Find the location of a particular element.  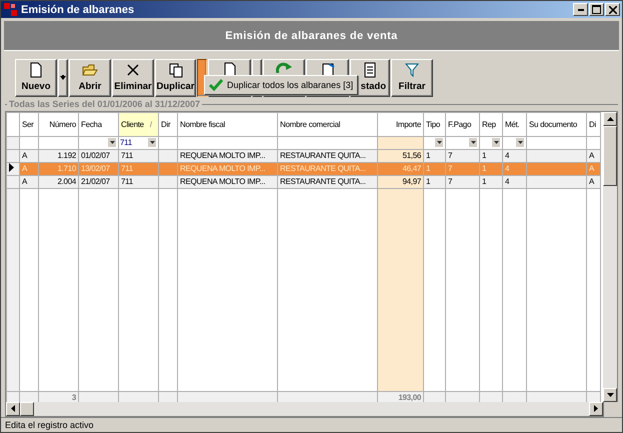

table-cell: 46,47 is located at coordinates (411, 169).